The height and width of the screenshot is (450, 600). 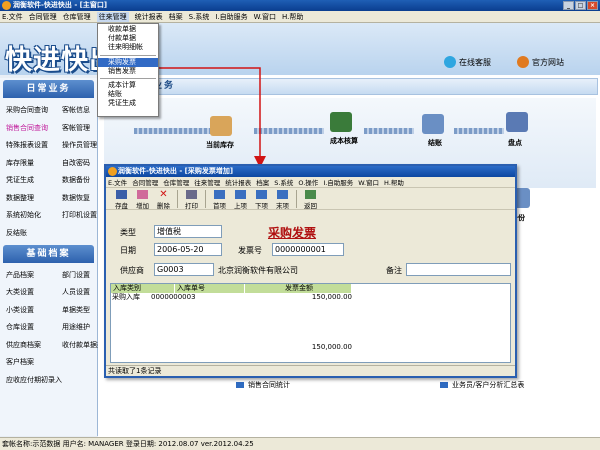 What do you see at coordinates (142, 200) in the screenshot?
I see `add-button: 增加` at bounding box center [142, 200].